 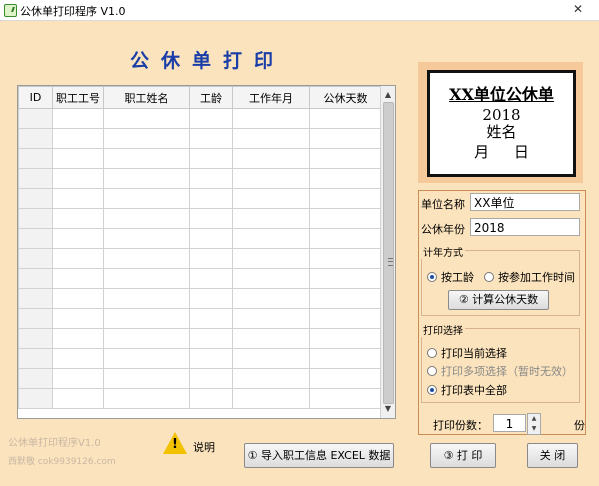 What do you see at coordinates (463, 455) in the screenshot?
I see `print-button: ③ 打 印` at bounding box center [463, 455].